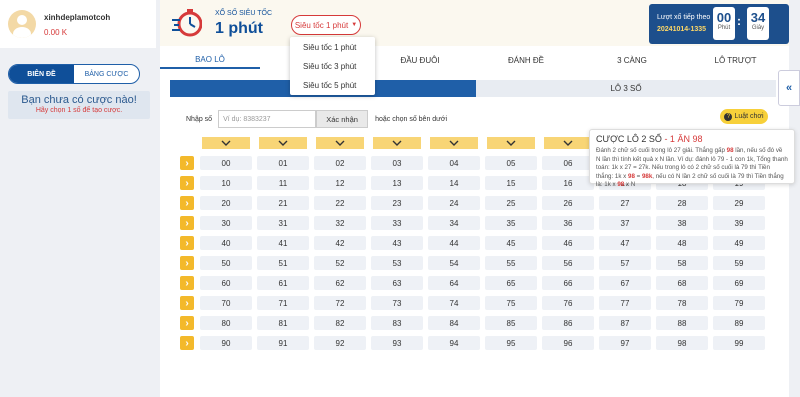 This screenshot has width=800, height=397. I want to click on number-cell: 52, so click(340, 263).